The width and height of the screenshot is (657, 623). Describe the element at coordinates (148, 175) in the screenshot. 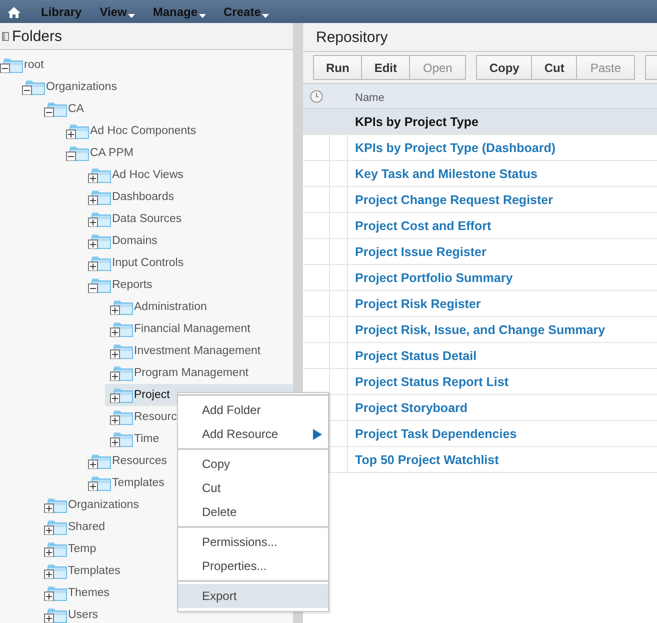

I see `tree-item: Ad Hoc Views` at that location.